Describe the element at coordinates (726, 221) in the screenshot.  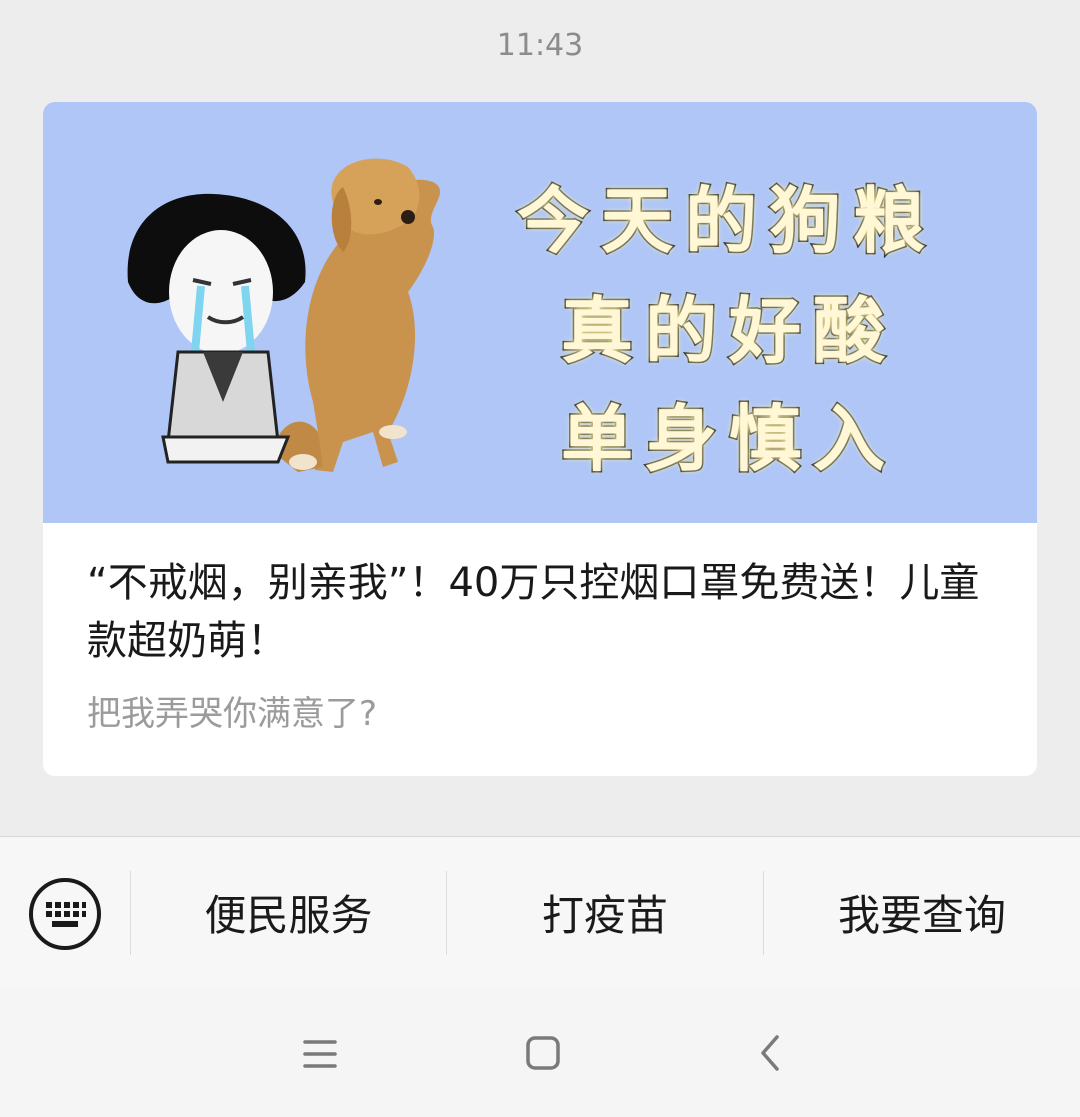
I see `cover-text-line: 今天的狗粮` at that location.